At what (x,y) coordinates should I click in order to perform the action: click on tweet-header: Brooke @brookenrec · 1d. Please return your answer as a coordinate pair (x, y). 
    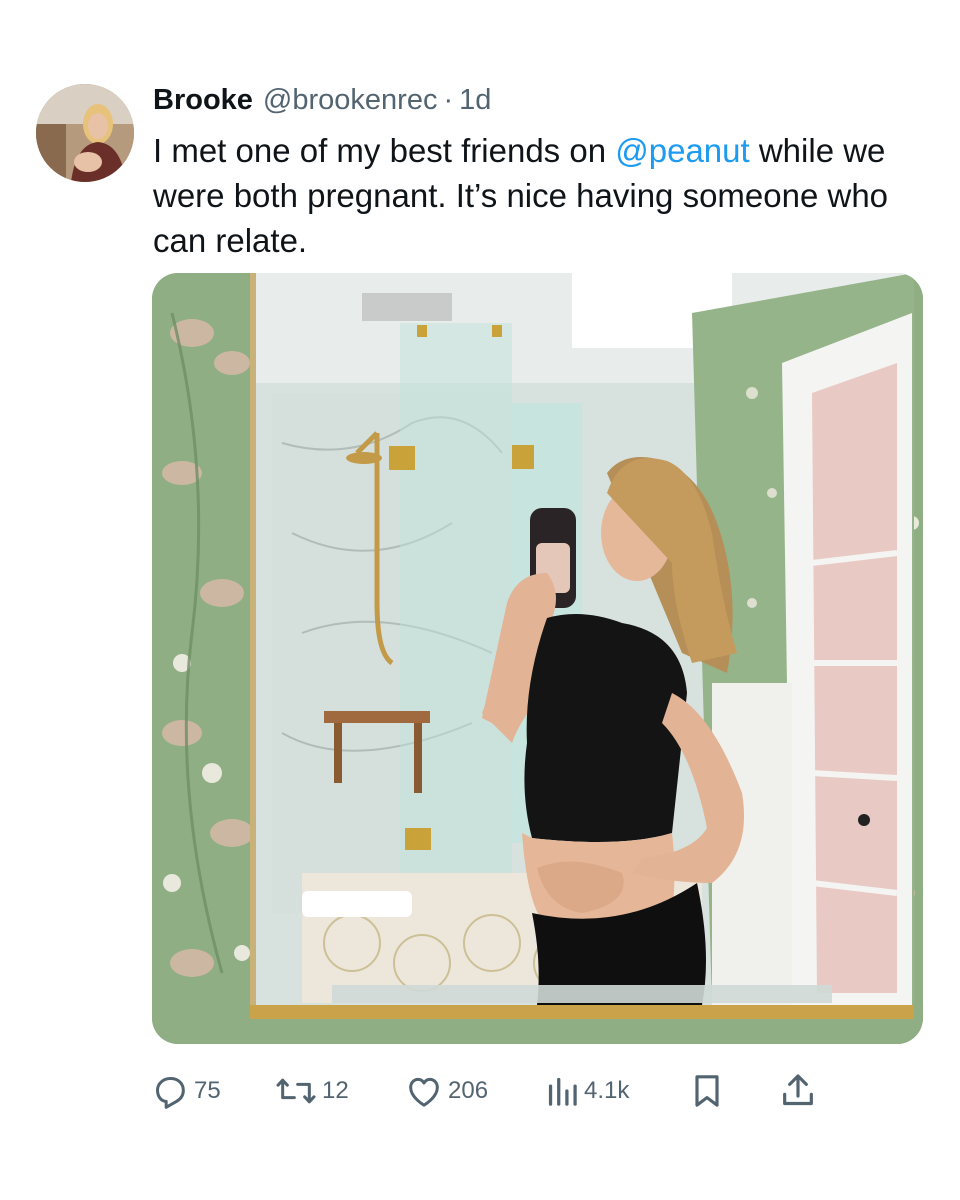
    Looking at the image, I should click on (322, 103).